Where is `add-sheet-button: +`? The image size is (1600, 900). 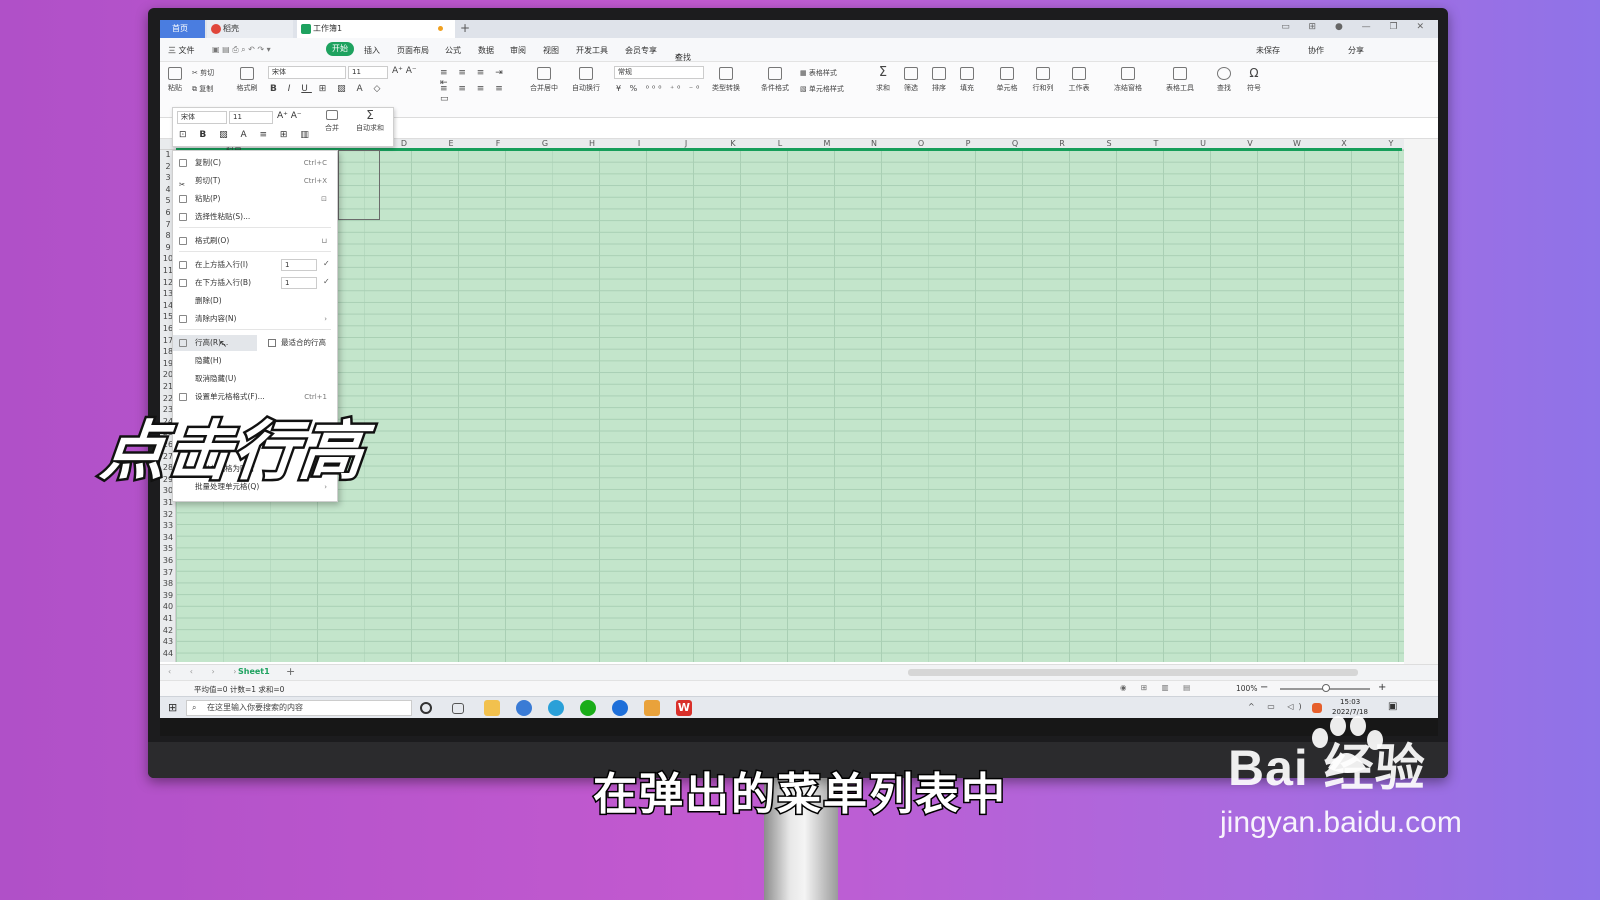 add-sheet-button: + is located at coordinates (290, 671).